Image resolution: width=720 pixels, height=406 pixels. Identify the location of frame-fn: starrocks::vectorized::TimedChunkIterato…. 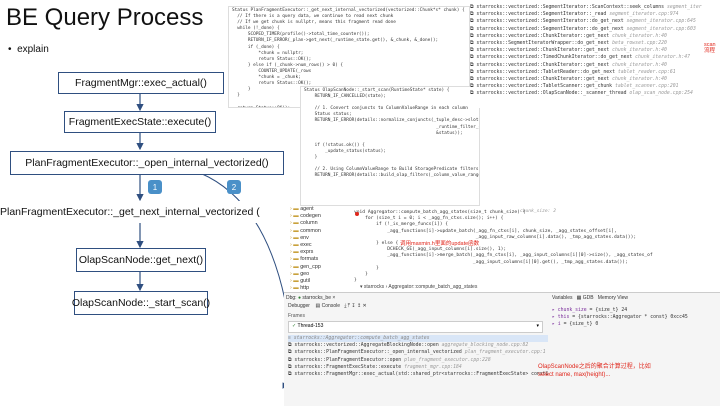
(556, 58).